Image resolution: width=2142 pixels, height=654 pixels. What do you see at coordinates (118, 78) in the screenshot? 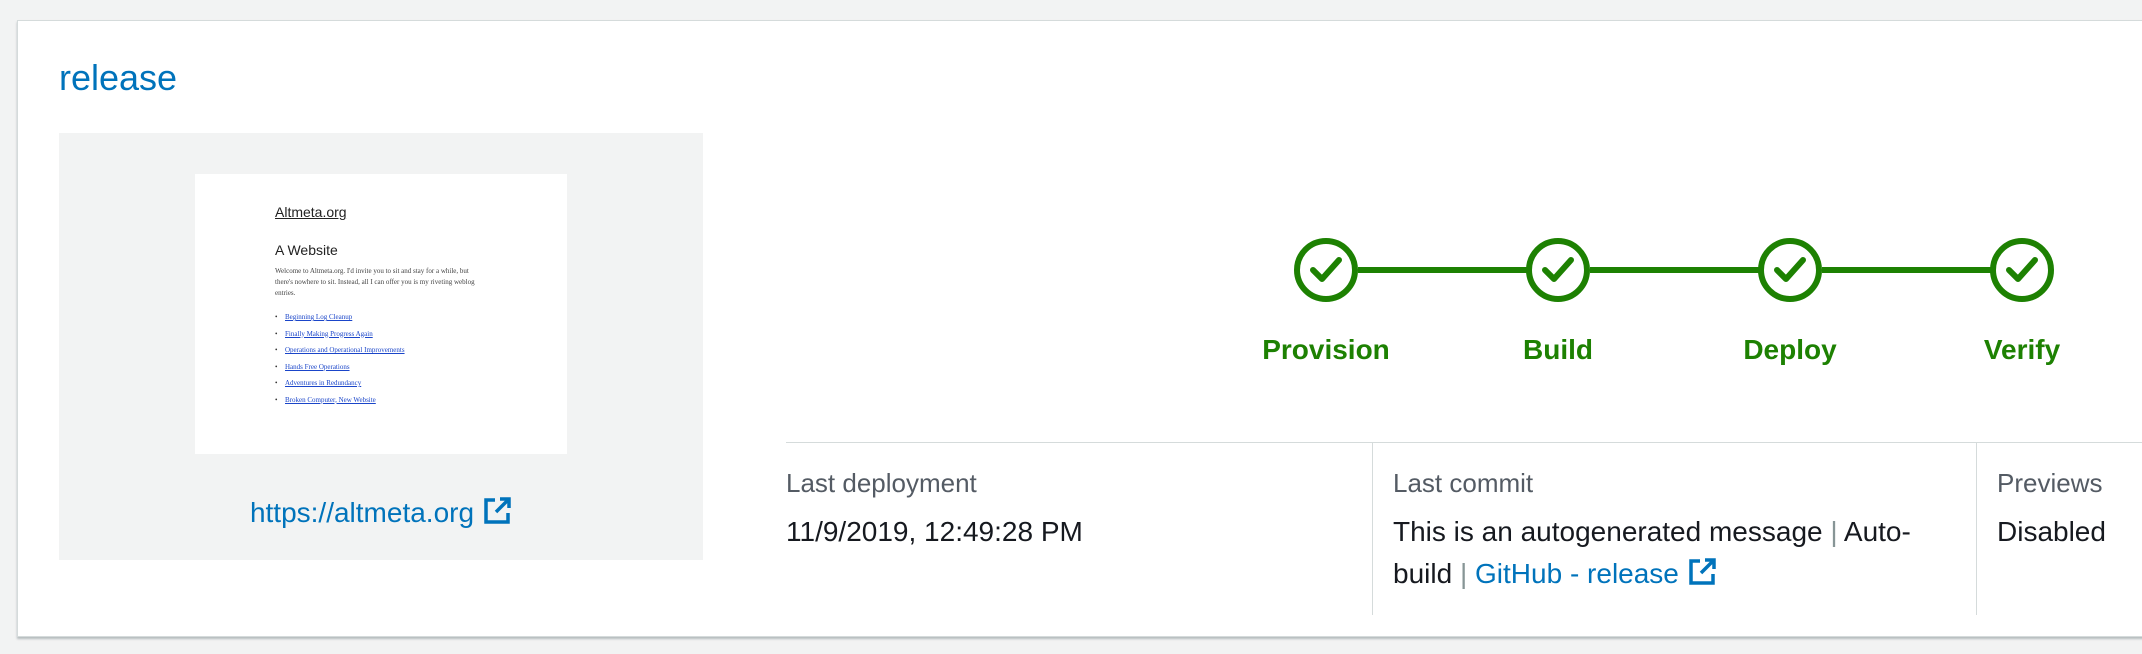
I see `branch-title-link: release` at bounding box center [118, 78].